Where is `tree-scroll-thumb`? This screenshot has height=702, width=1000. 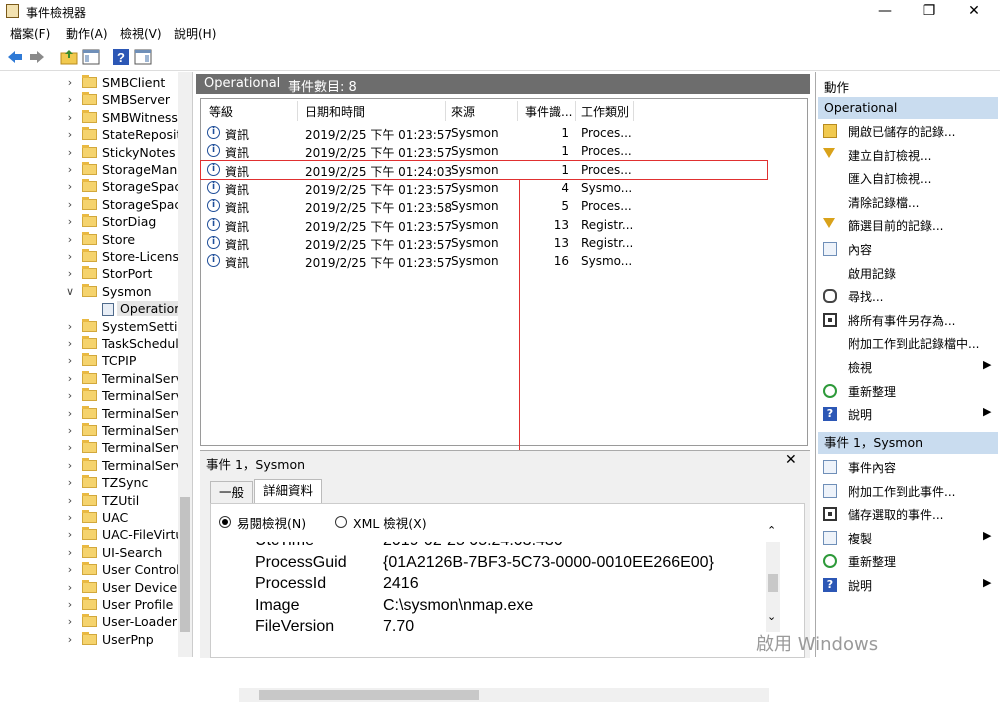 tree-scroll-thumb is located at coordinates (185, 564).